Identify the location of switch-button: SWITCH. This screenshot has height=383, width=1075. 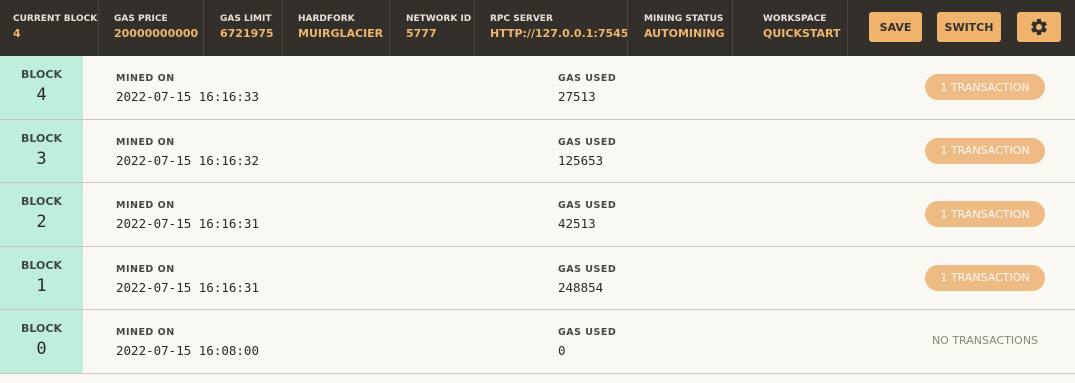
(969, 27).